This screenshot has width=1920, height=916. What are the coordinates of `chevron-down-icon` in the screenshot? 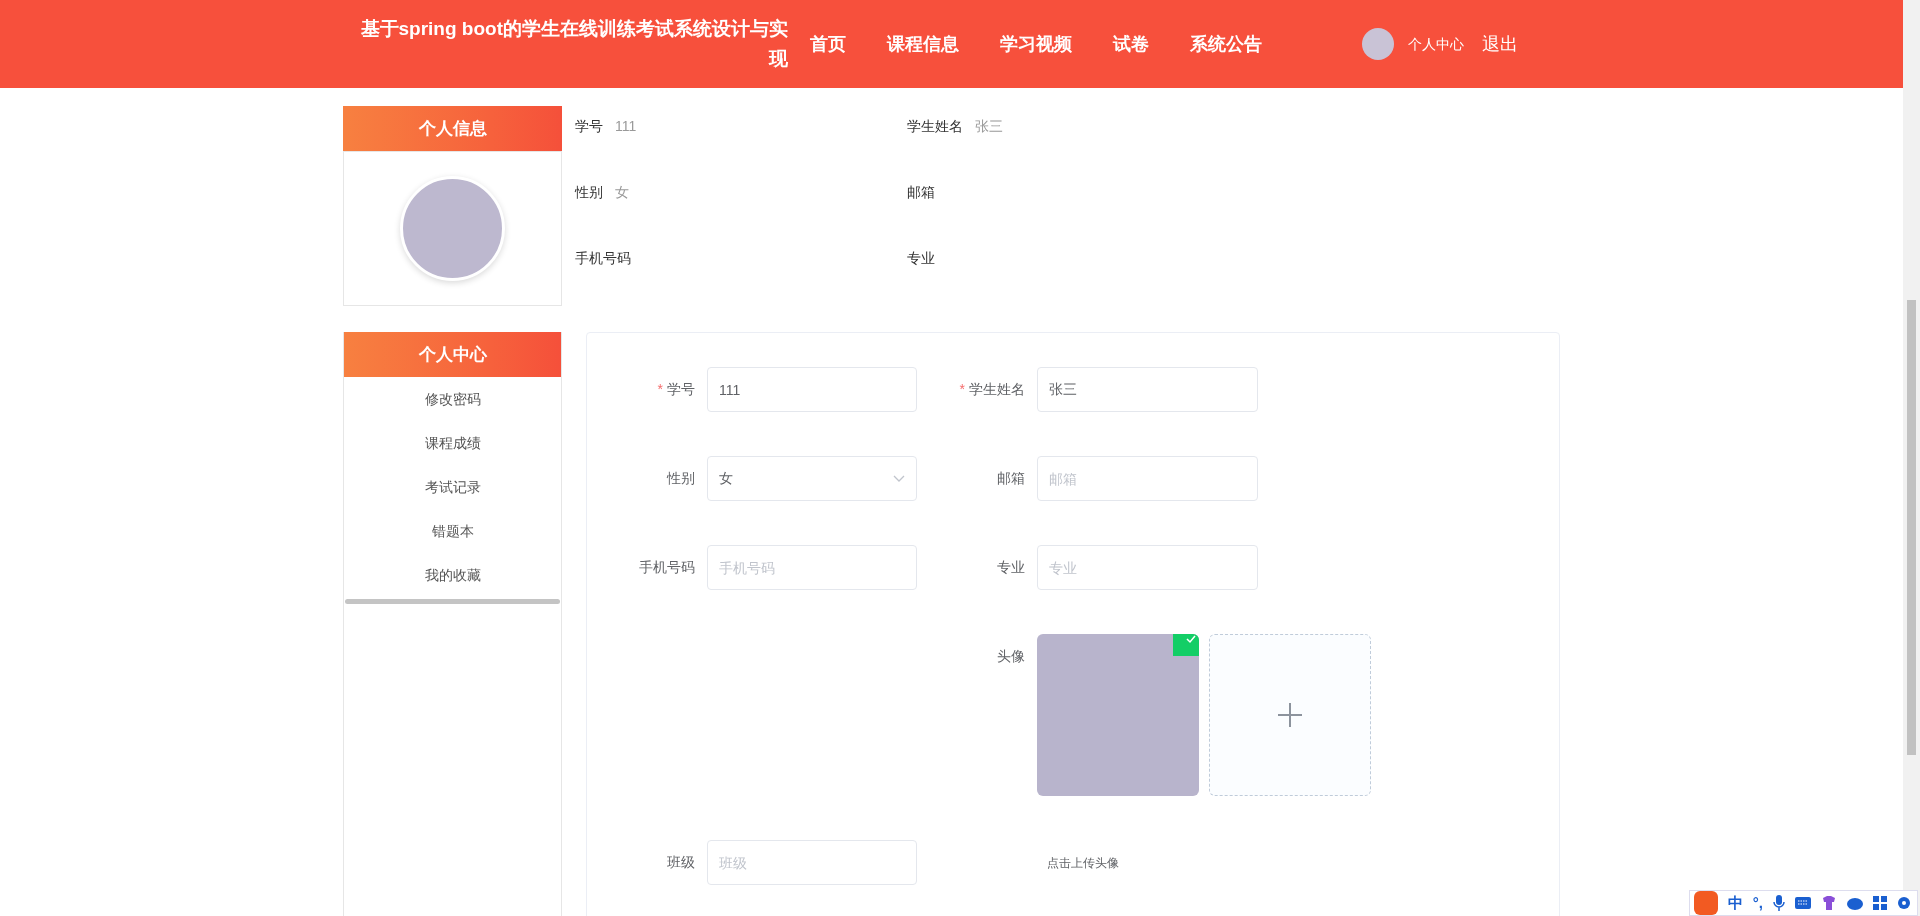 It's located at (899, 478).